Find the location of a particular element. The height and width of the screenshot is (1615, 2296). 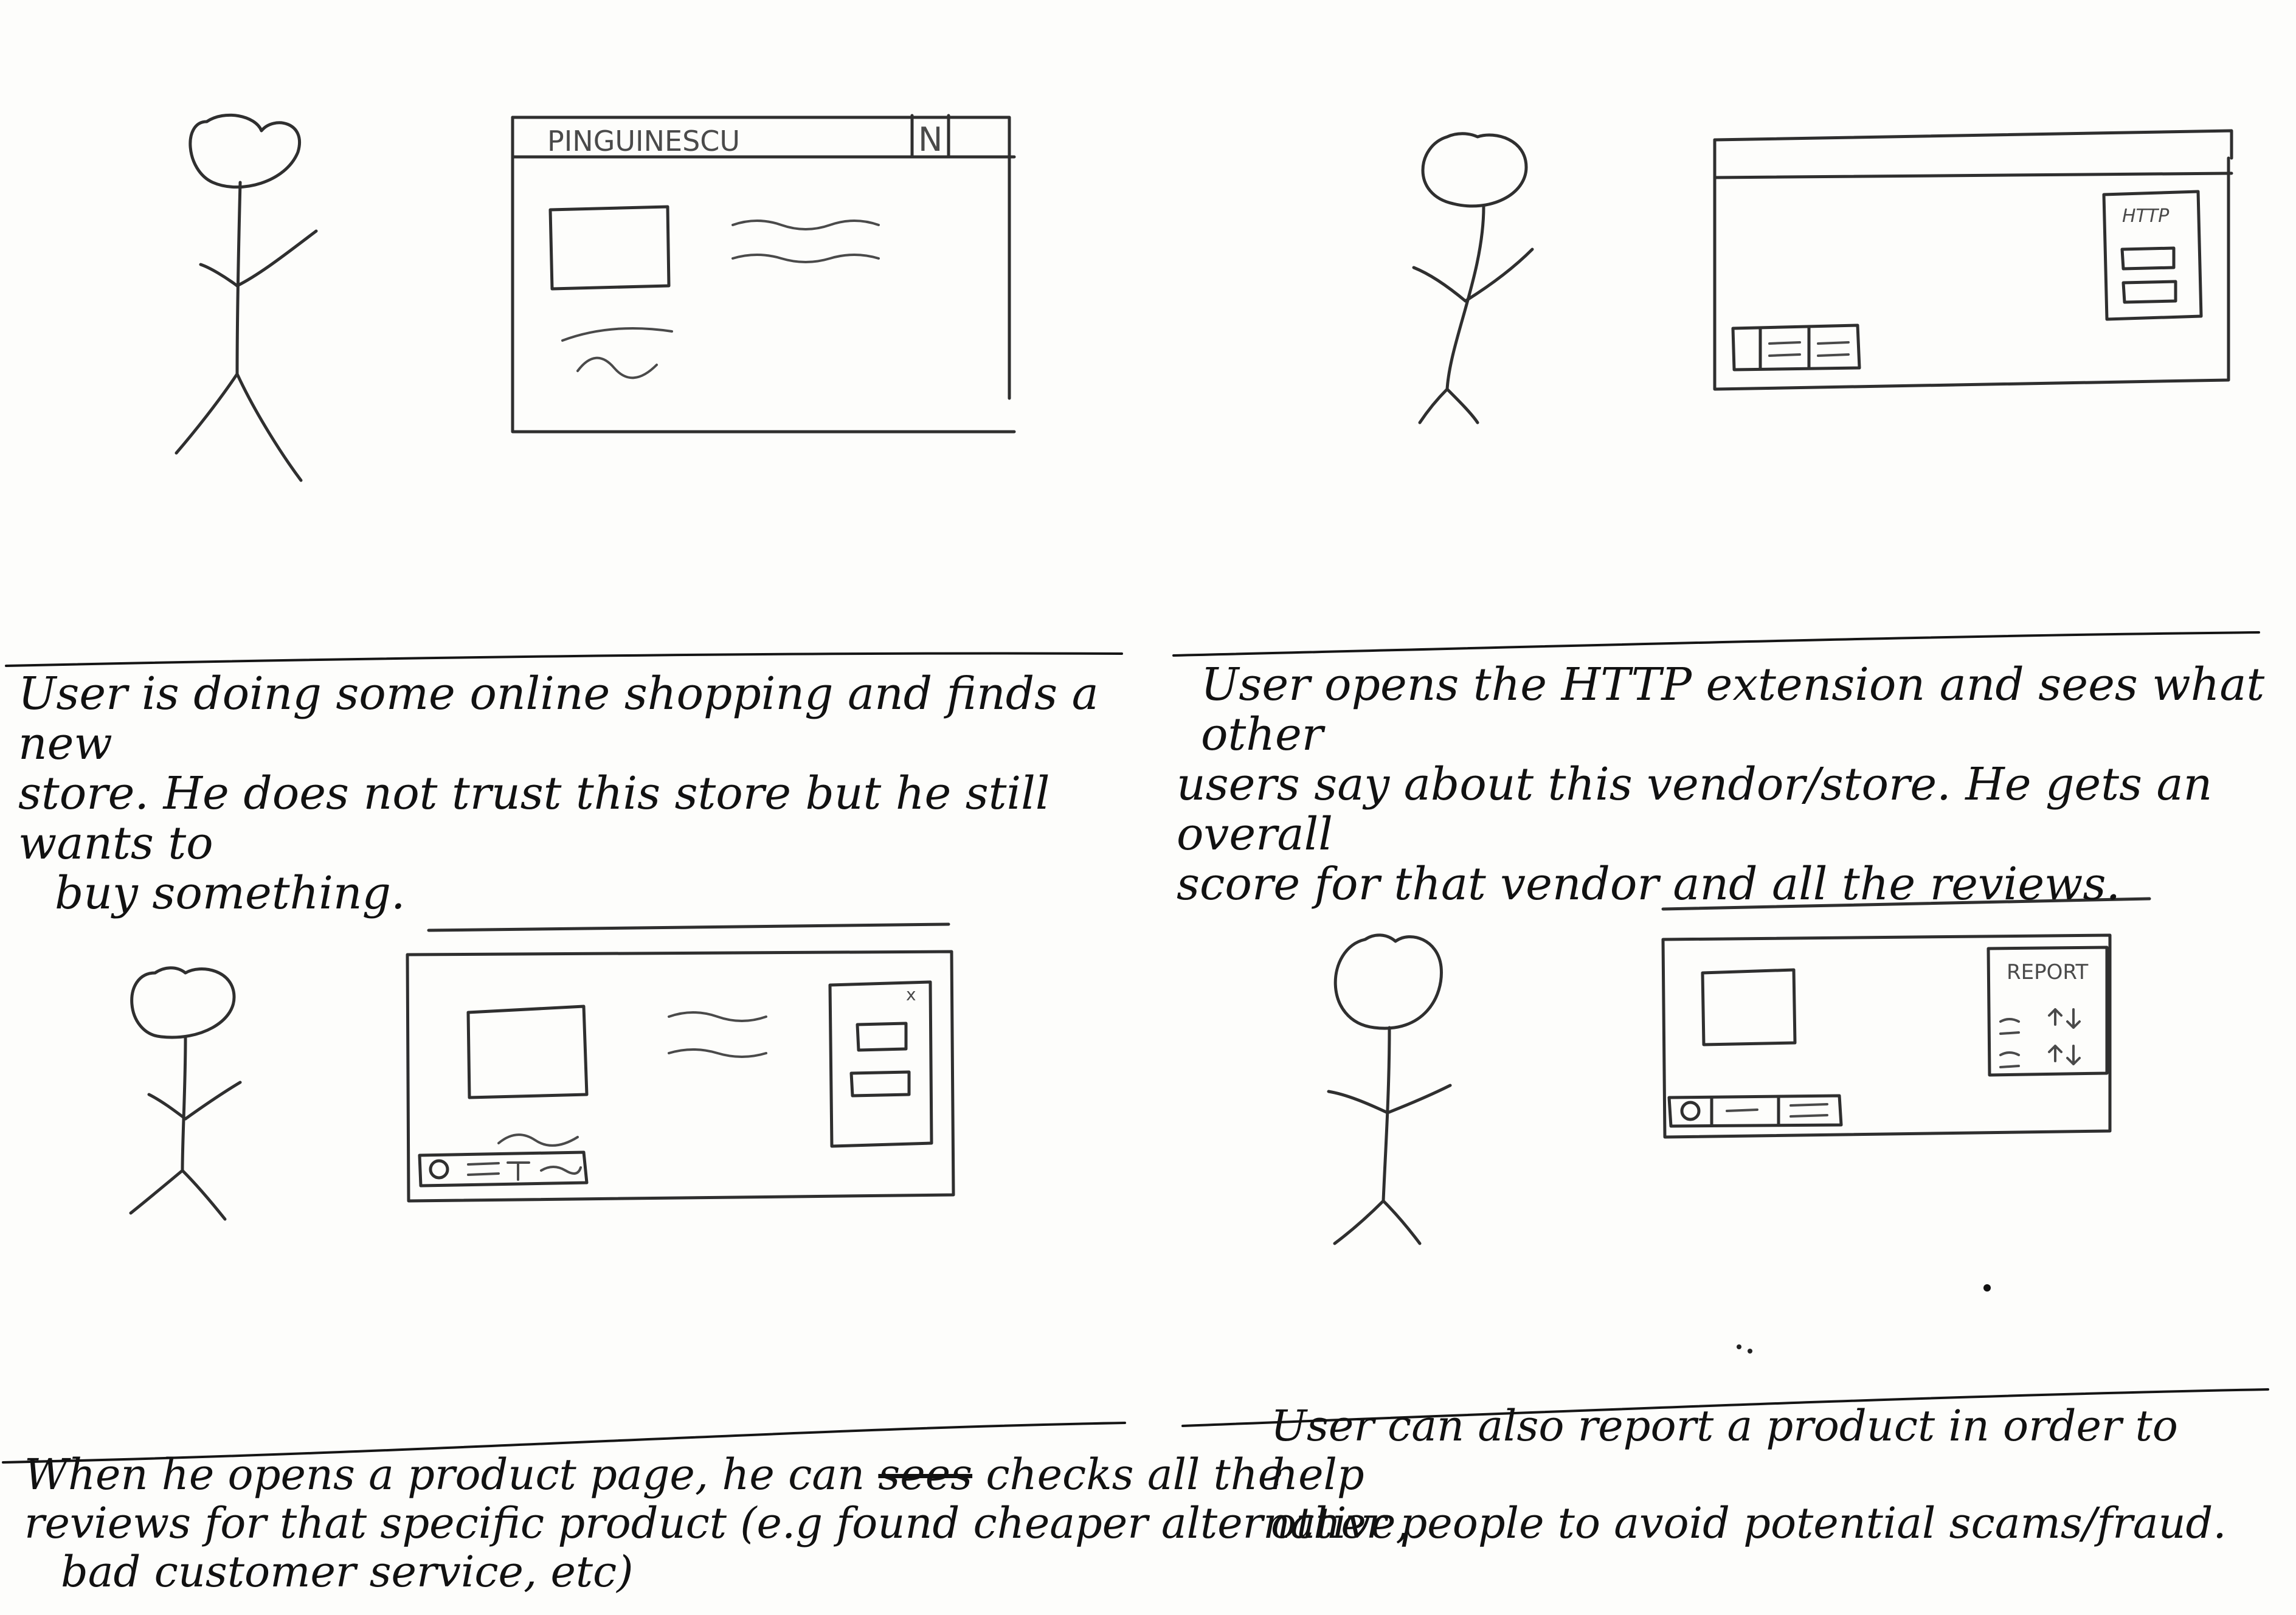

browser-mock-2: HTTP is located at coordinates (1973, 260).